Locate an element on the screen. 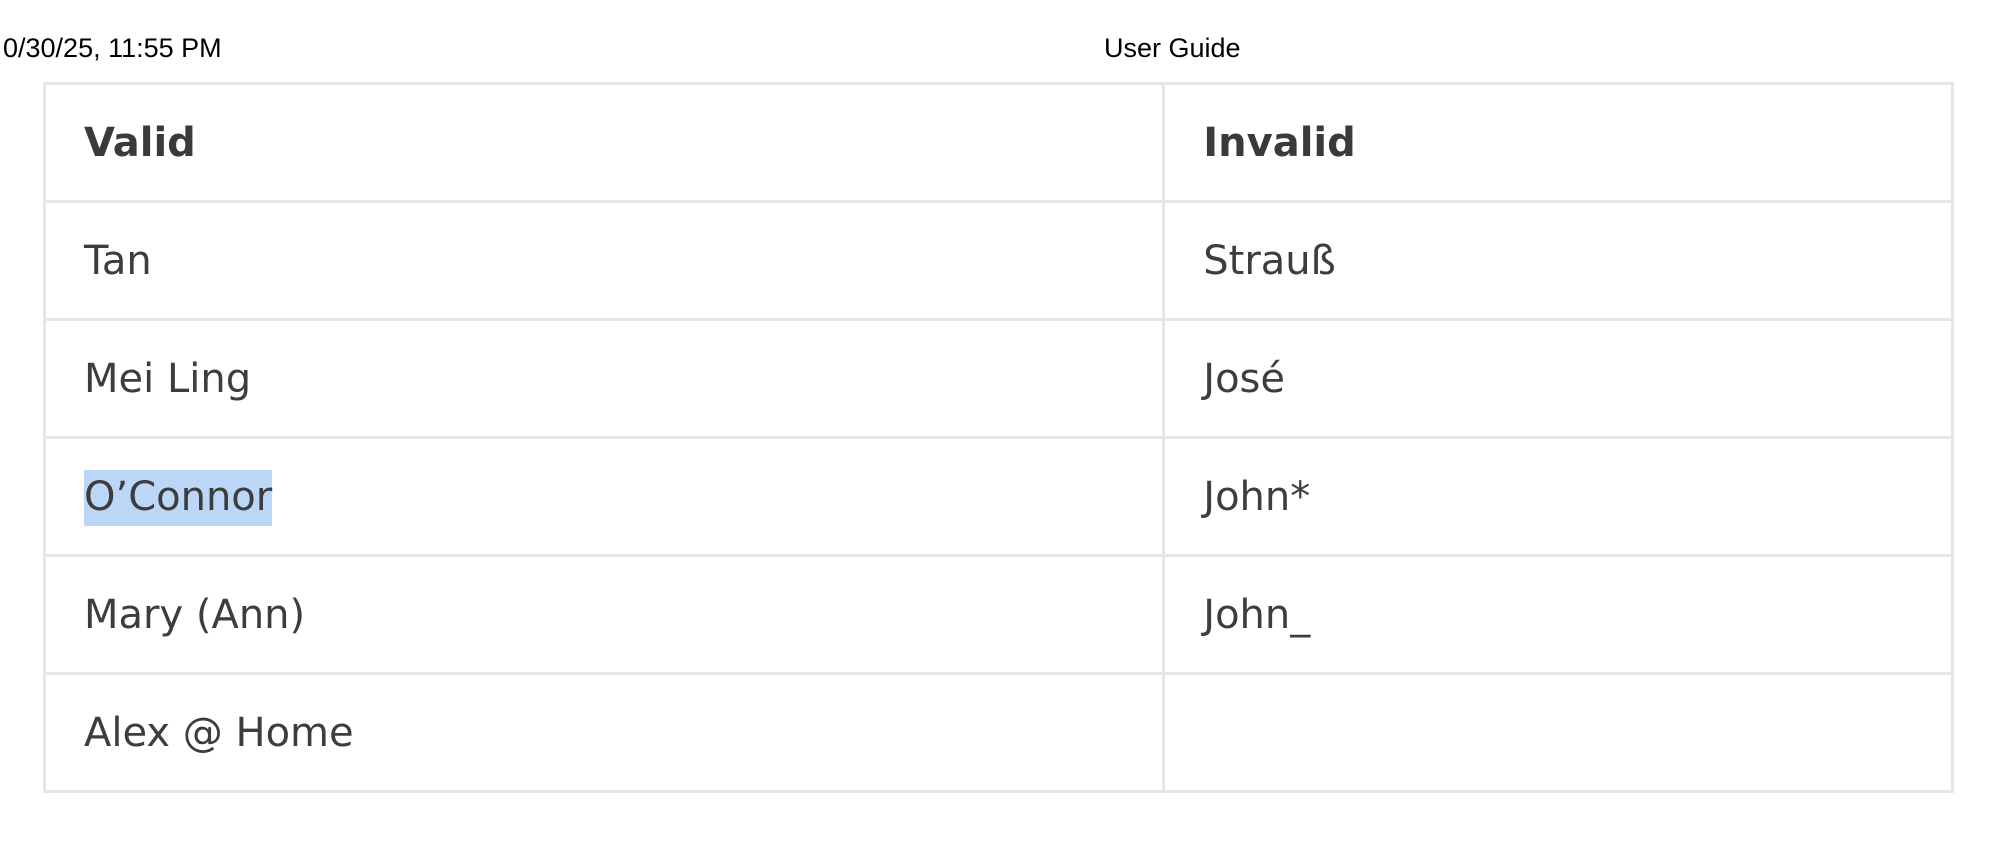  table-row: Tan Strauß is located at coordinates (998, 260).